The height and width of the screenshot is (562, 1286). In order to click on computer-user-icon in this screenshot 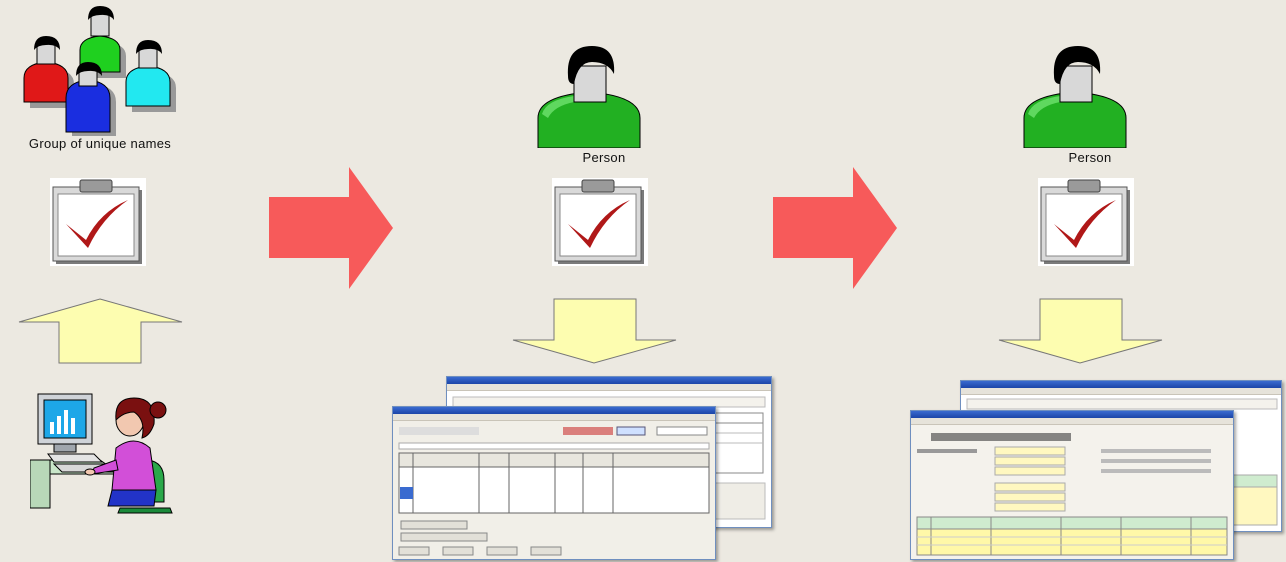, I will do `click(110, 452)`.